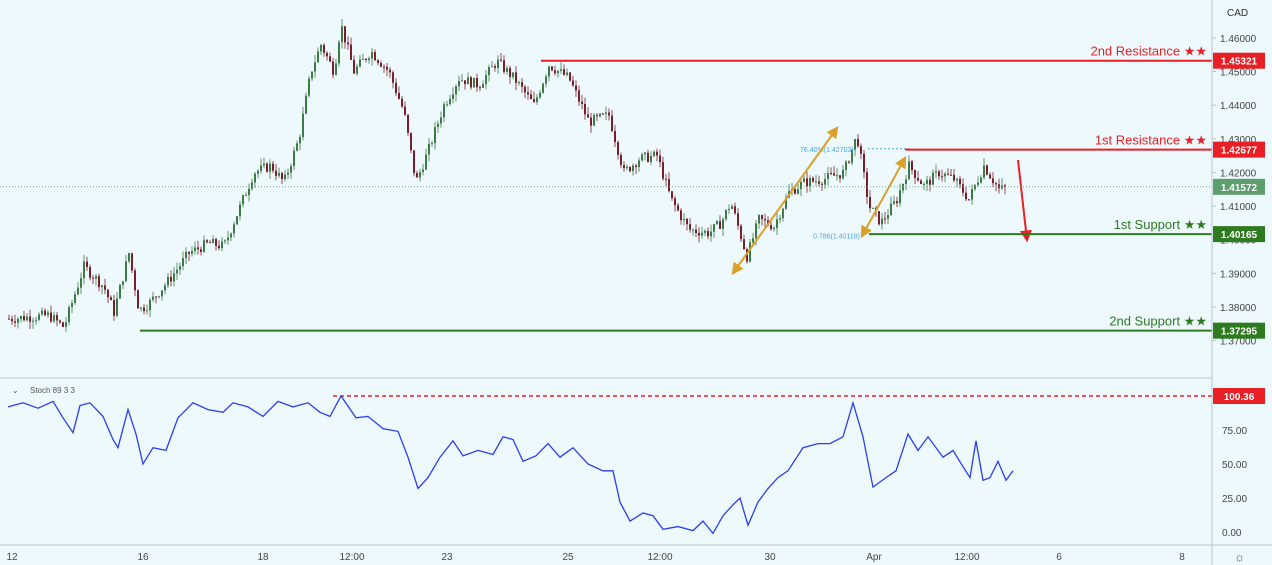 The image size is (1272, 565). Describe the element at coordinates (1059, 557) in the screenshot. I see `time-tick-label: 6` at that location.